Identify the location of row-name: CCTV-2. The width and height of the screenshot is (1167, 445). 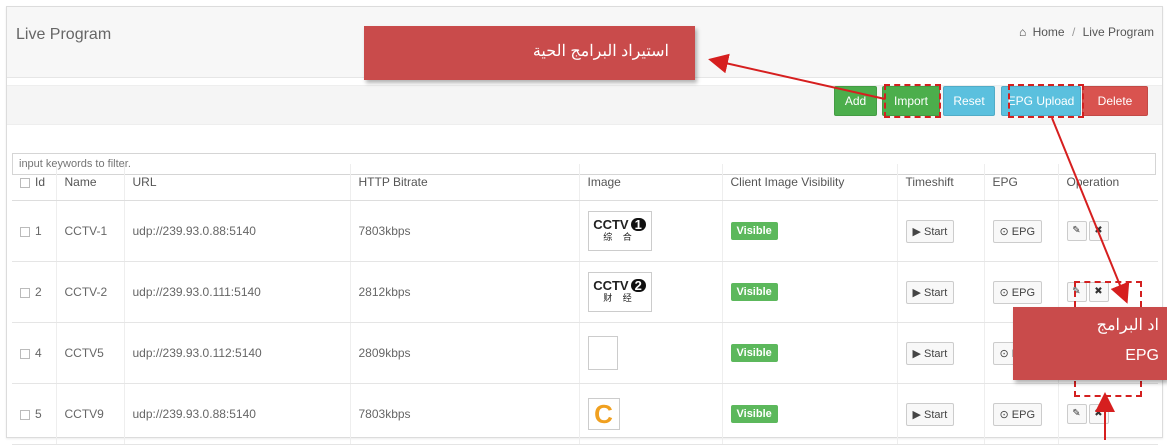
(90, 292).